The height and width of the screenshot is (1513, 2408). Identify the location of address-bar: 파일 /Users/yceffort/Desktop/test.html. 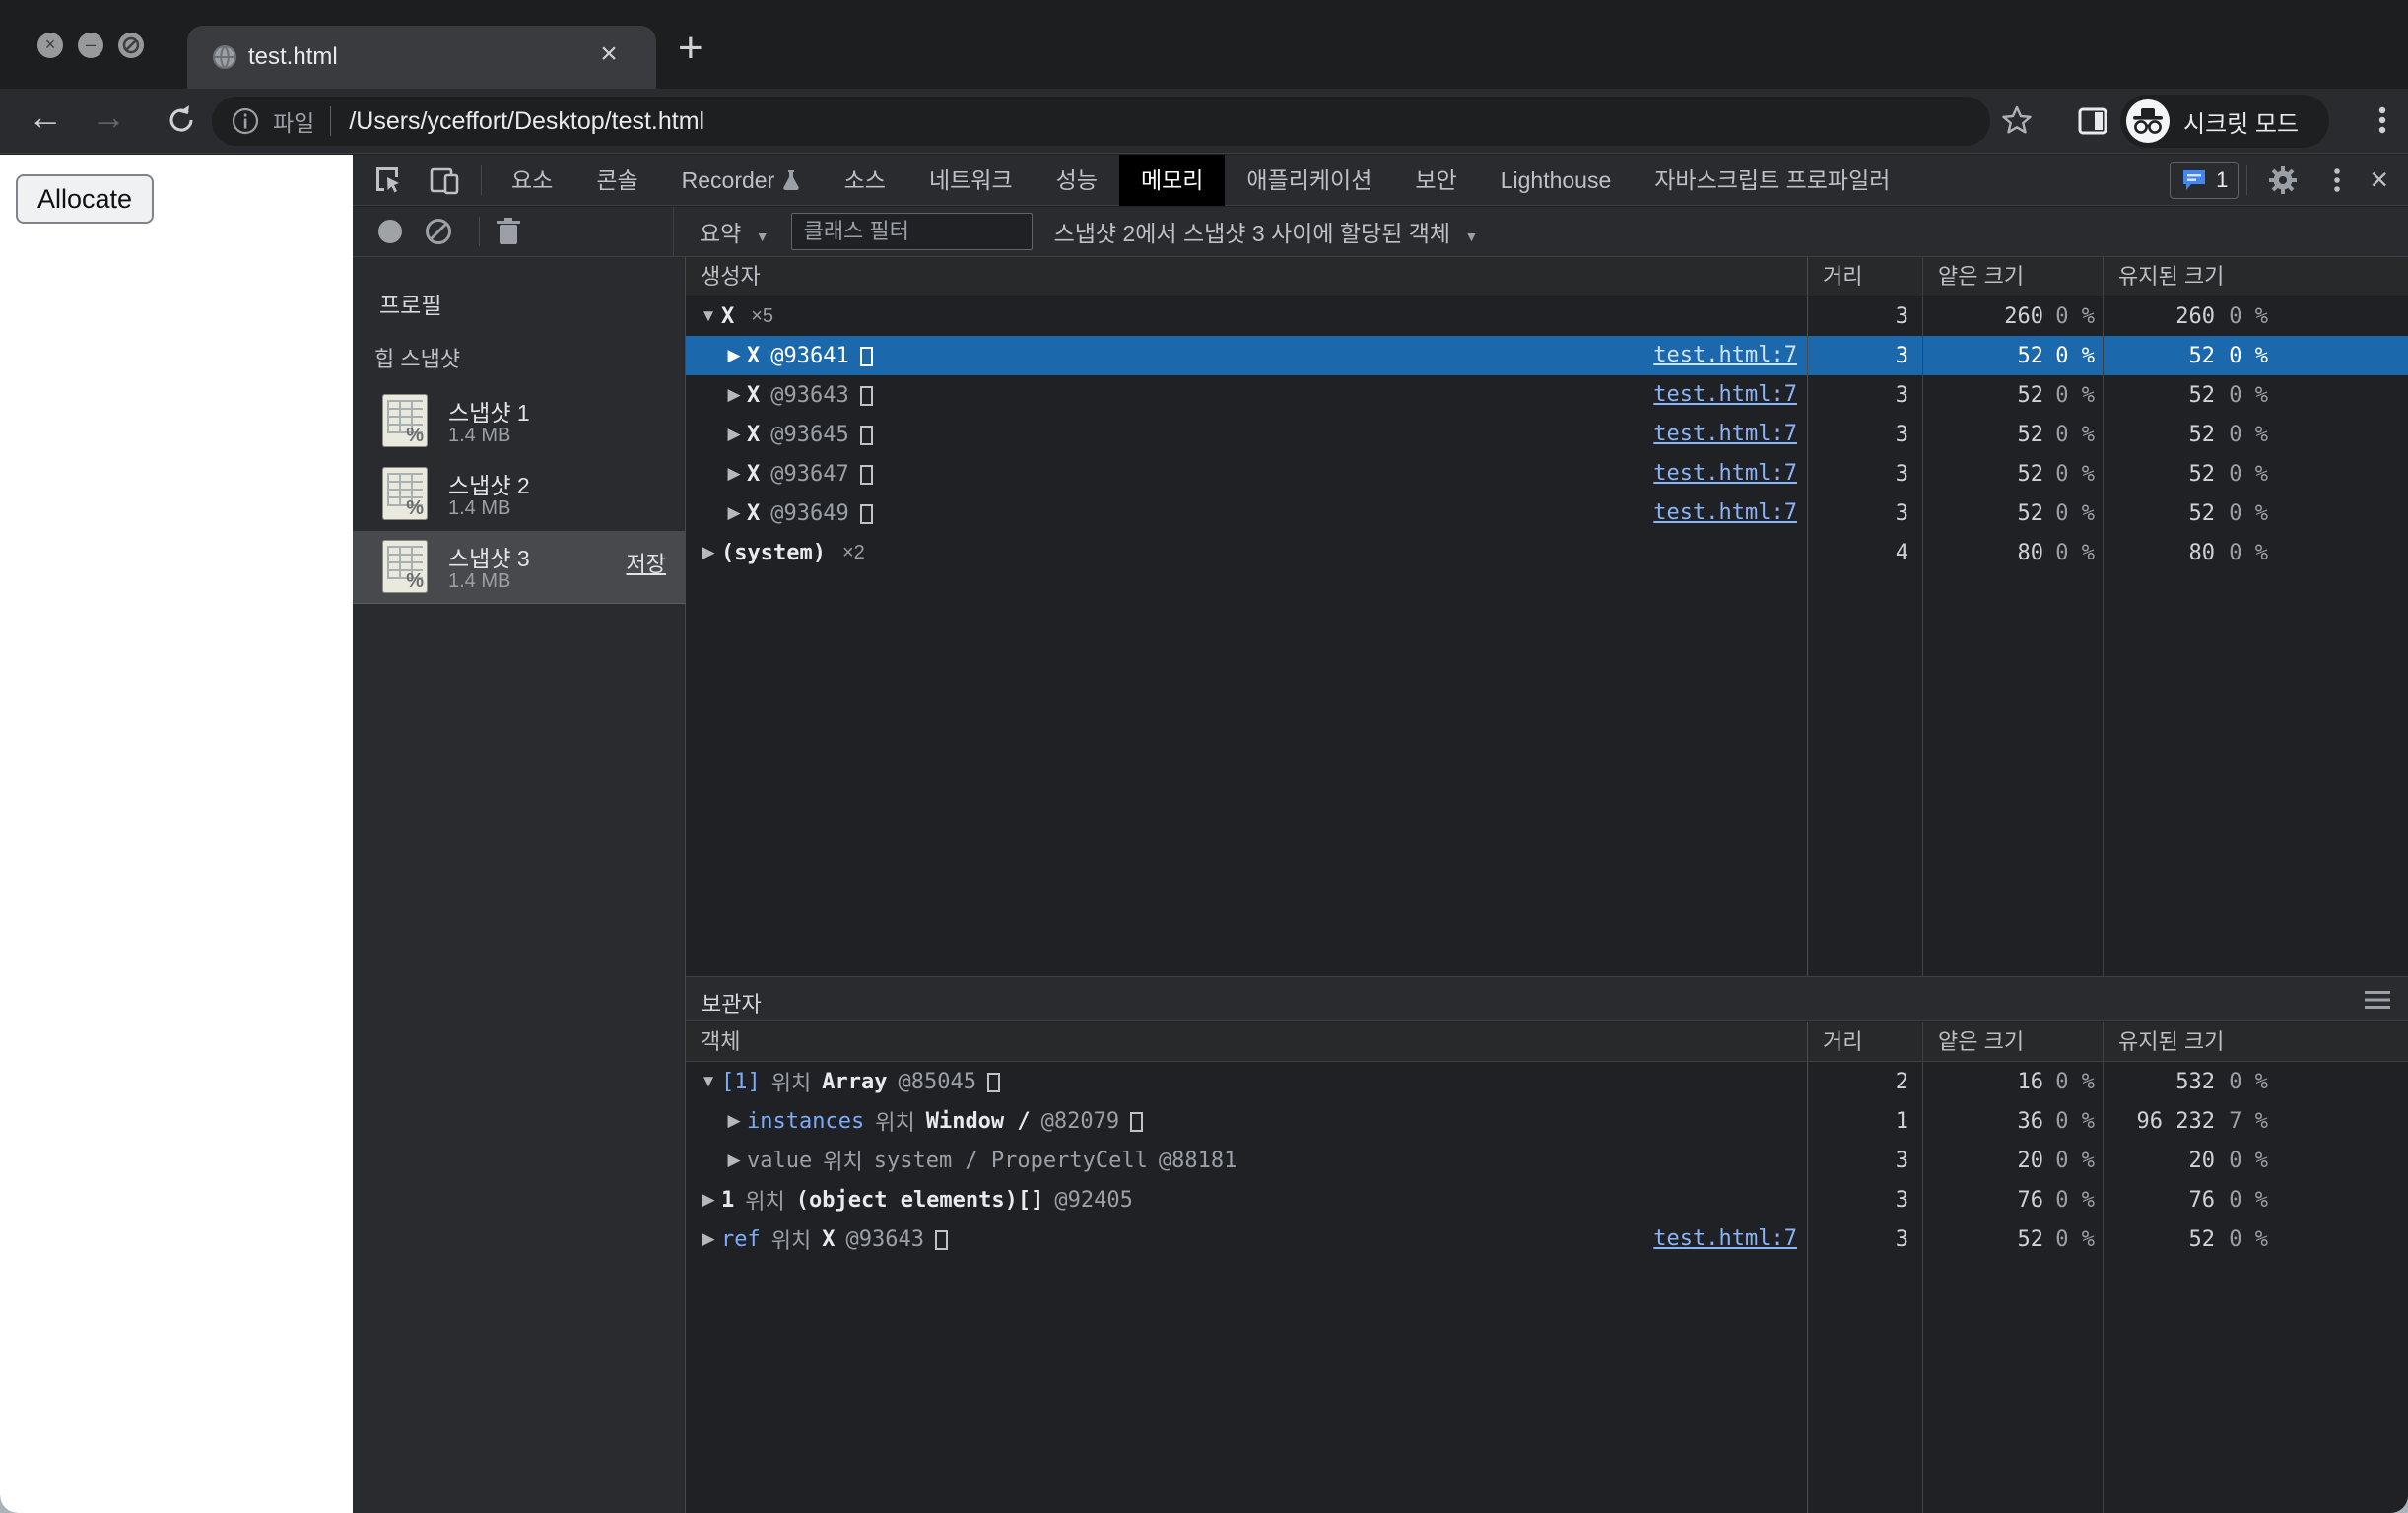
(1101, 121).